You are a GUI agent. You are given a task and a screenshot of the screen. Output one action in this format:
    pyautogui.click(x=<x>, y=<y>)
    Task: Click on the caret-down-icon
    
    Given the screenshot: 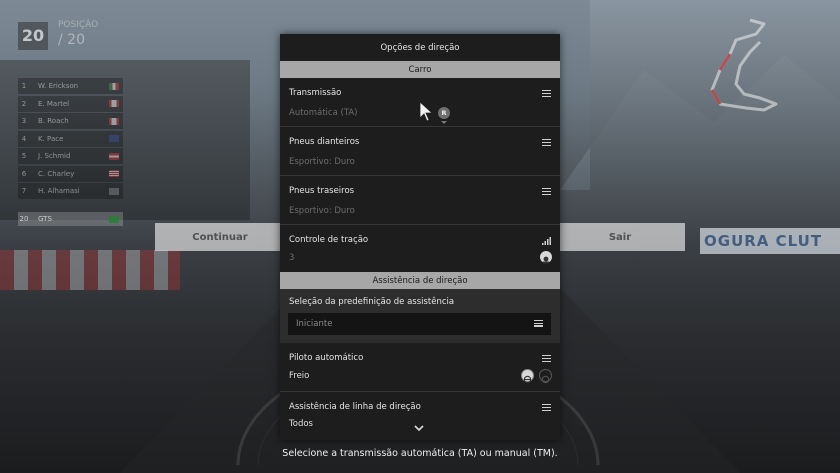 What is the action you would take?
    pyautogui.click(x=444, y=122)
    